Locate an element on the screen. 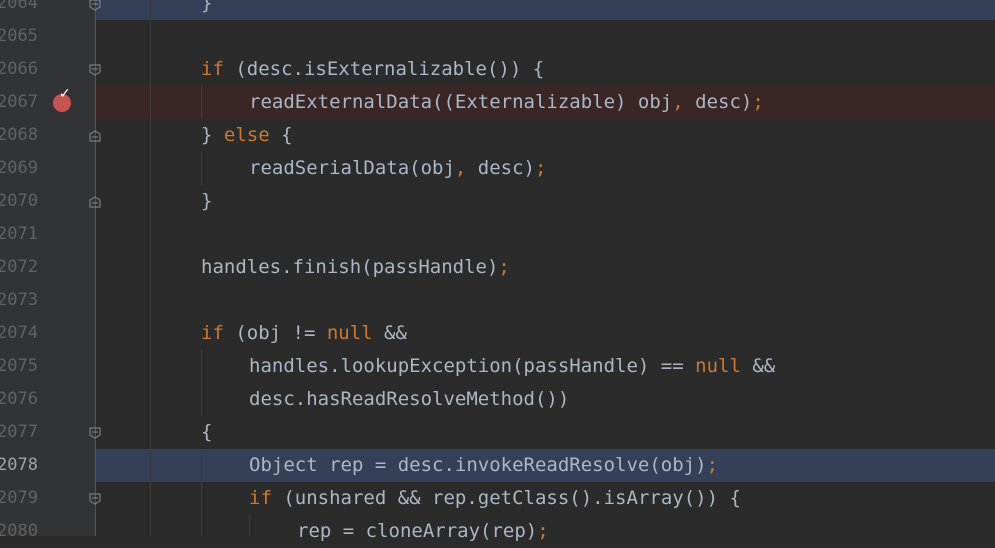 The image size is (995, 548). line-number: 2075 is located at coordinates (19, 366).